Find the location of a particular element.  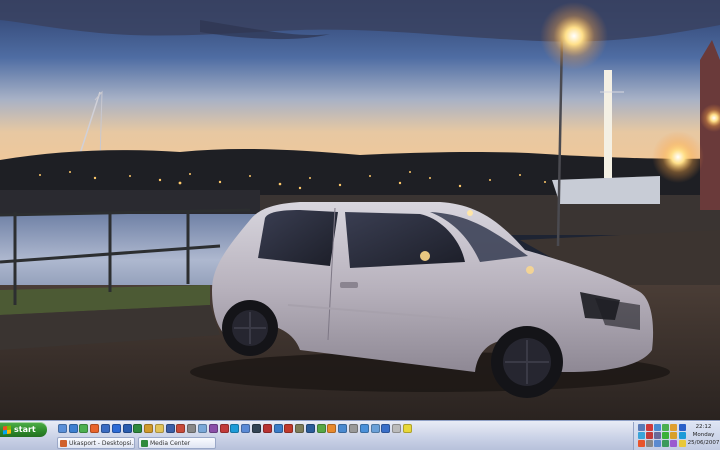

winamp-icon is located at coordinates (149, 428).